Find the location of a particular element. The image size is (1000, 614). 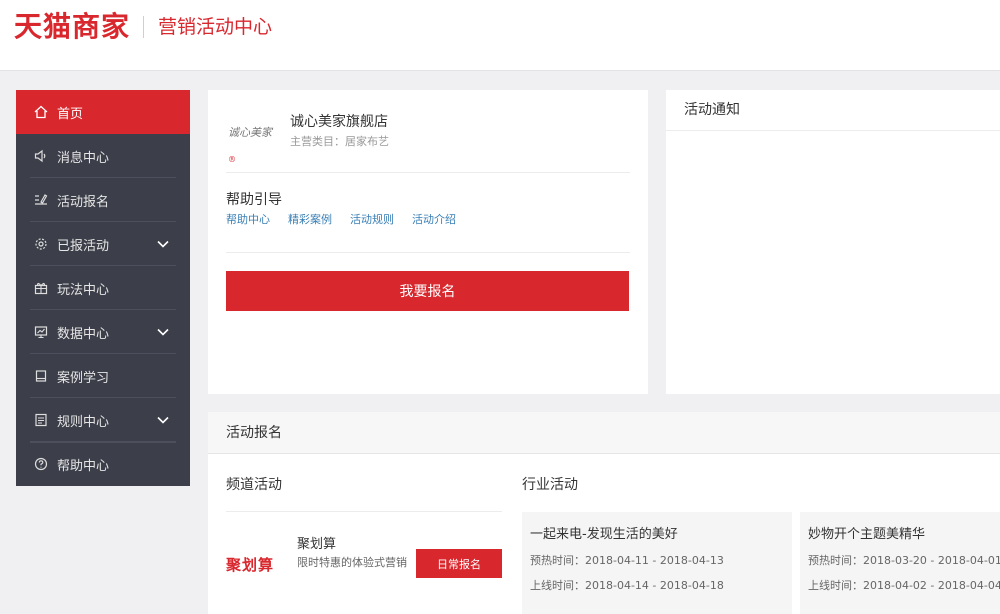

sidebar-item-data-center: 数据中心 is located at coordinates (103, 332).